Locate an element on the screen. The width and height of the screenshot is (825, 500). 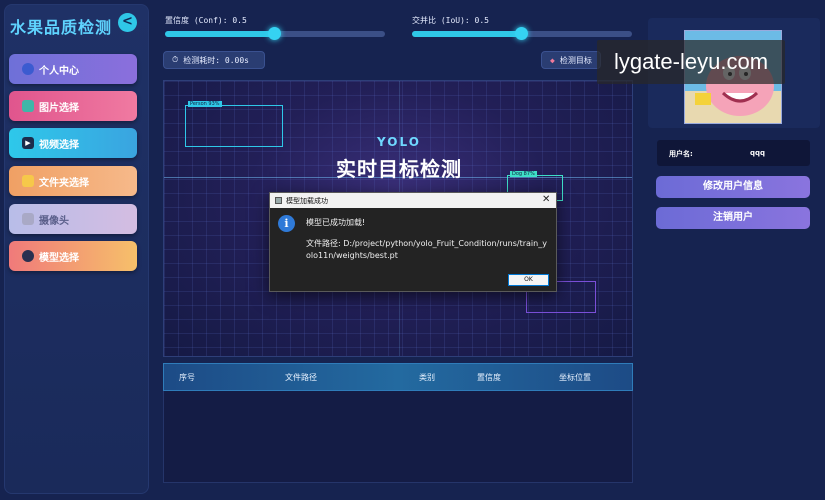
close-icon: ✕ is located at coordinates (546, 199).